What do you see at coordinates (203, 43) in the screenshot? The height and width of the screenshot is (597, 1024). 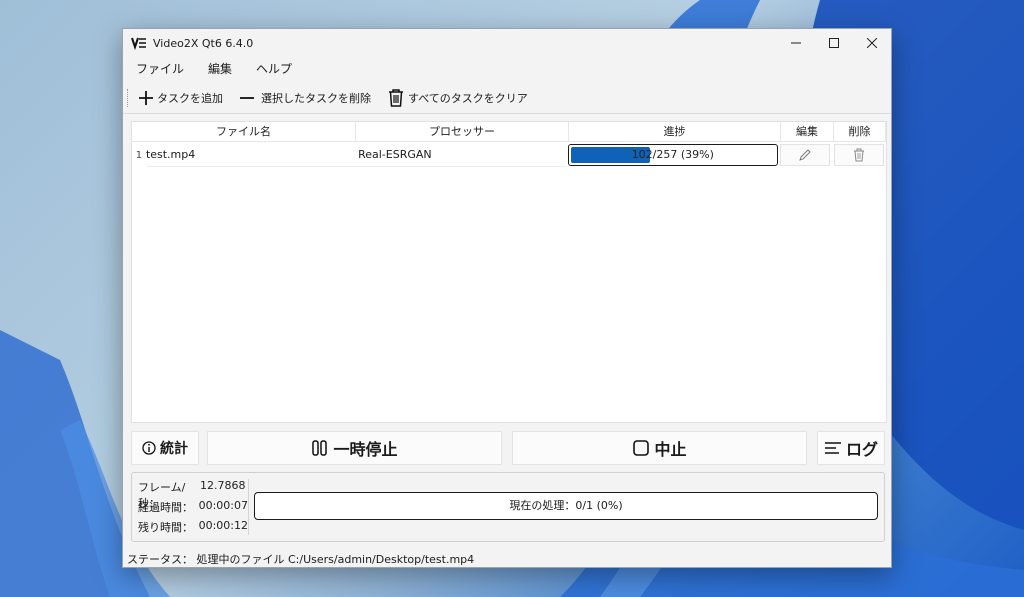 I see `window-title: Video2X Qt6 6.4.0` at bounding box center [203, 43].